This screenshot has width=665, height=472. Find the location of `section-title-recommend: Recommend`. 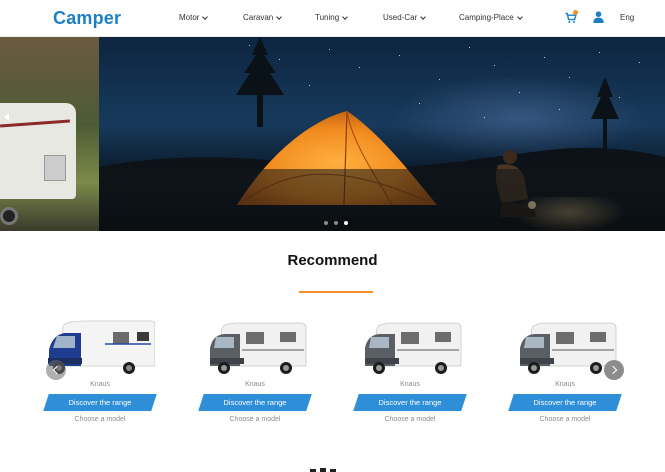

section-title-recommend: Recommend is located at coordinates (332, 260).